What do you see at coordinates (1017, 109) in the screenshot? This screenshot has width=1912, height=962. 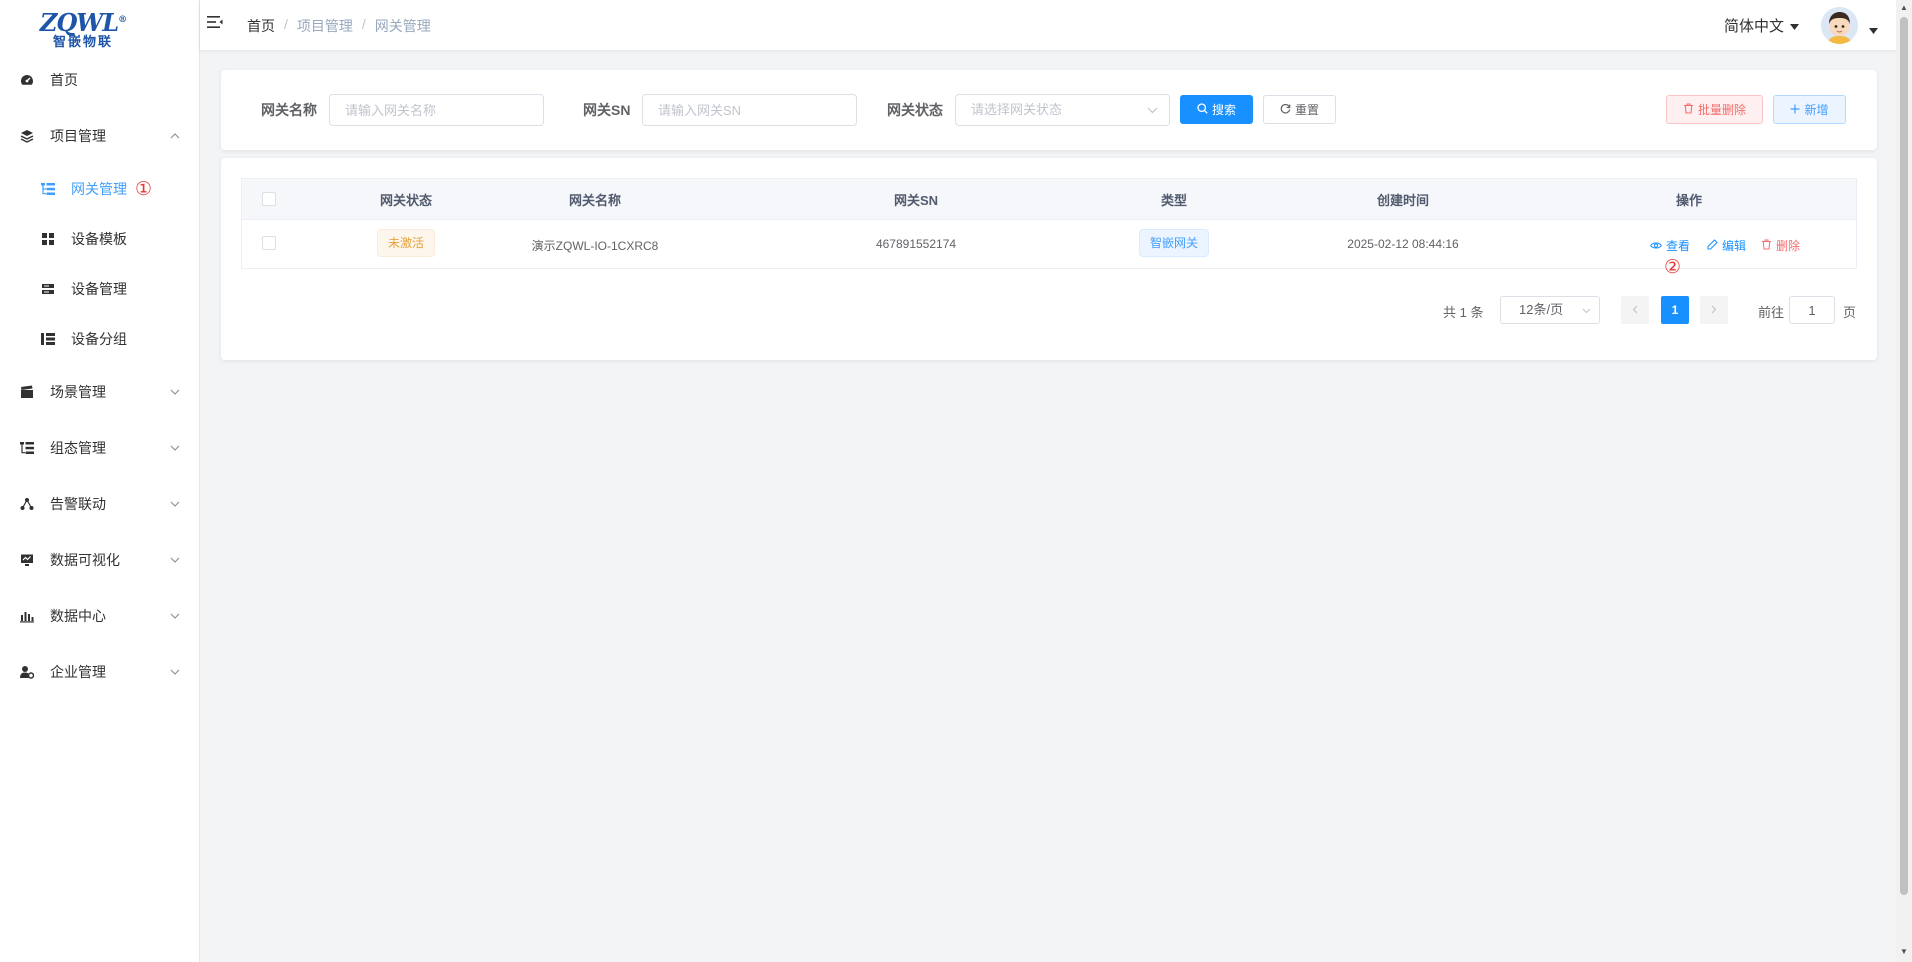 I see `status-select-placeholder: 请选择网关状态` at bounding box center [1017, 109].